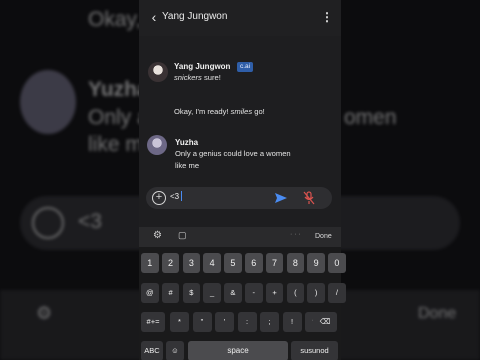  What do you see at coordinates (212, 263) in the screenshot?
I see `key: 4` at bounding box center [212, 263].